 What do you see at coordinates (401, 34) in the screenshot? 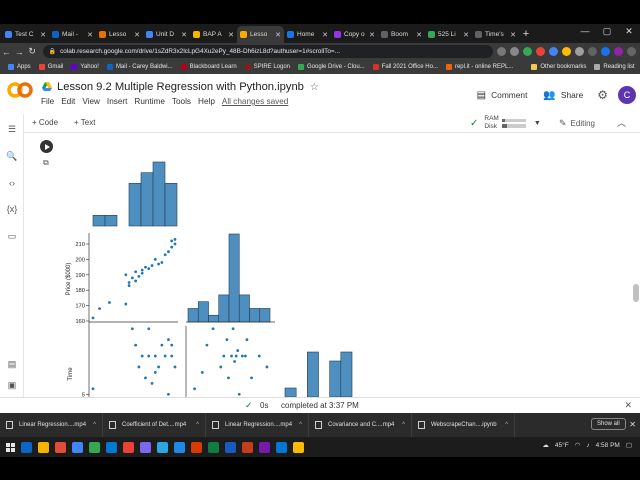
I see `browser-tab: Boom ✕` at bounding box center [401, 34].